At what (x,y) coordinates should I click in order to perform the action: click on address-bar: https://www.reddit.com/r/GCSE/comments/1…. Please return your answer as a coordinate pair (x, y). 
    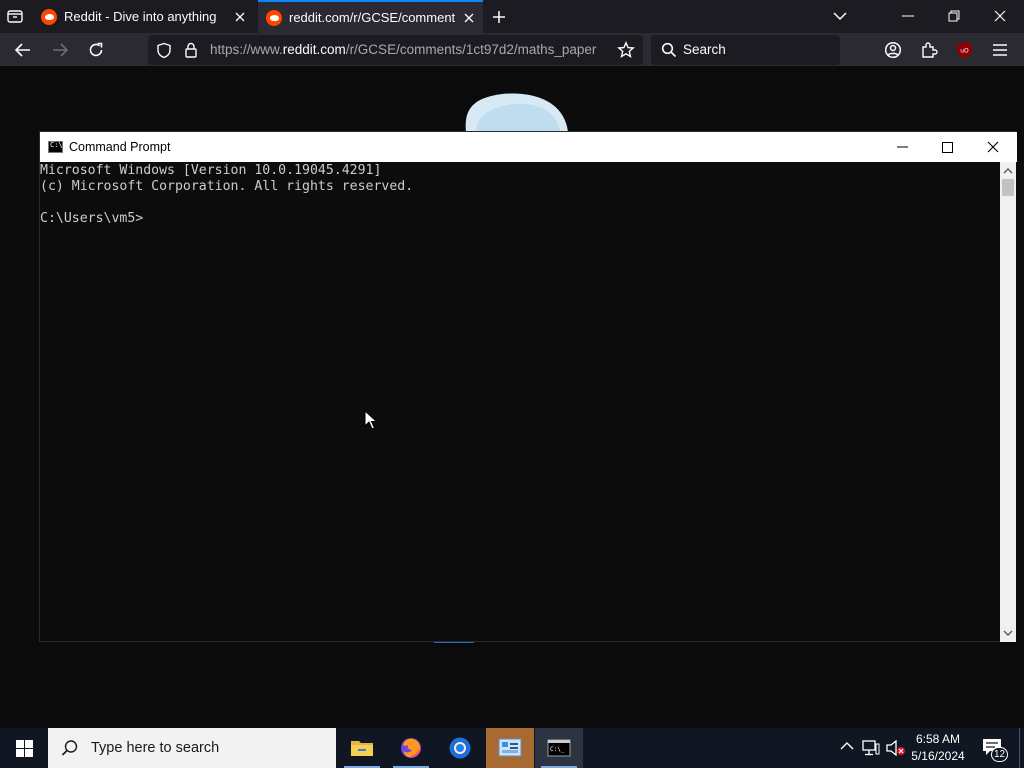
    Looking at the image, I should click on (395, 50).